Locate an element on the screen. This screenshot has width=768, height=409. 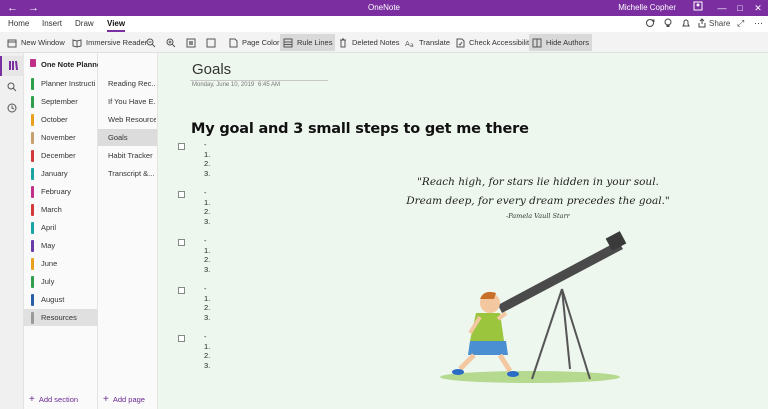
rule-lines-icon is located at coordinates (288, 43).